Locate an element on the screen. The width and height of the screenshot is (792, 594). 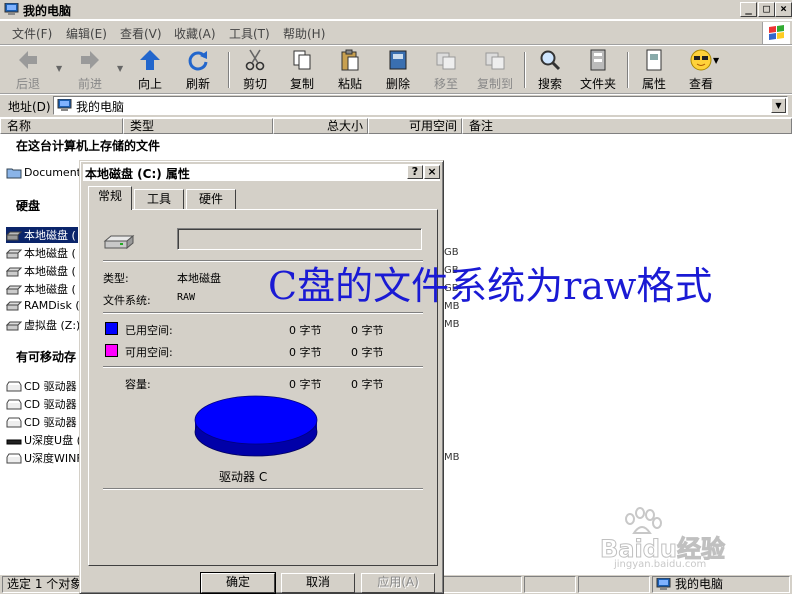
copy-to-label: 复制到 is located at coordinates (494, 84).